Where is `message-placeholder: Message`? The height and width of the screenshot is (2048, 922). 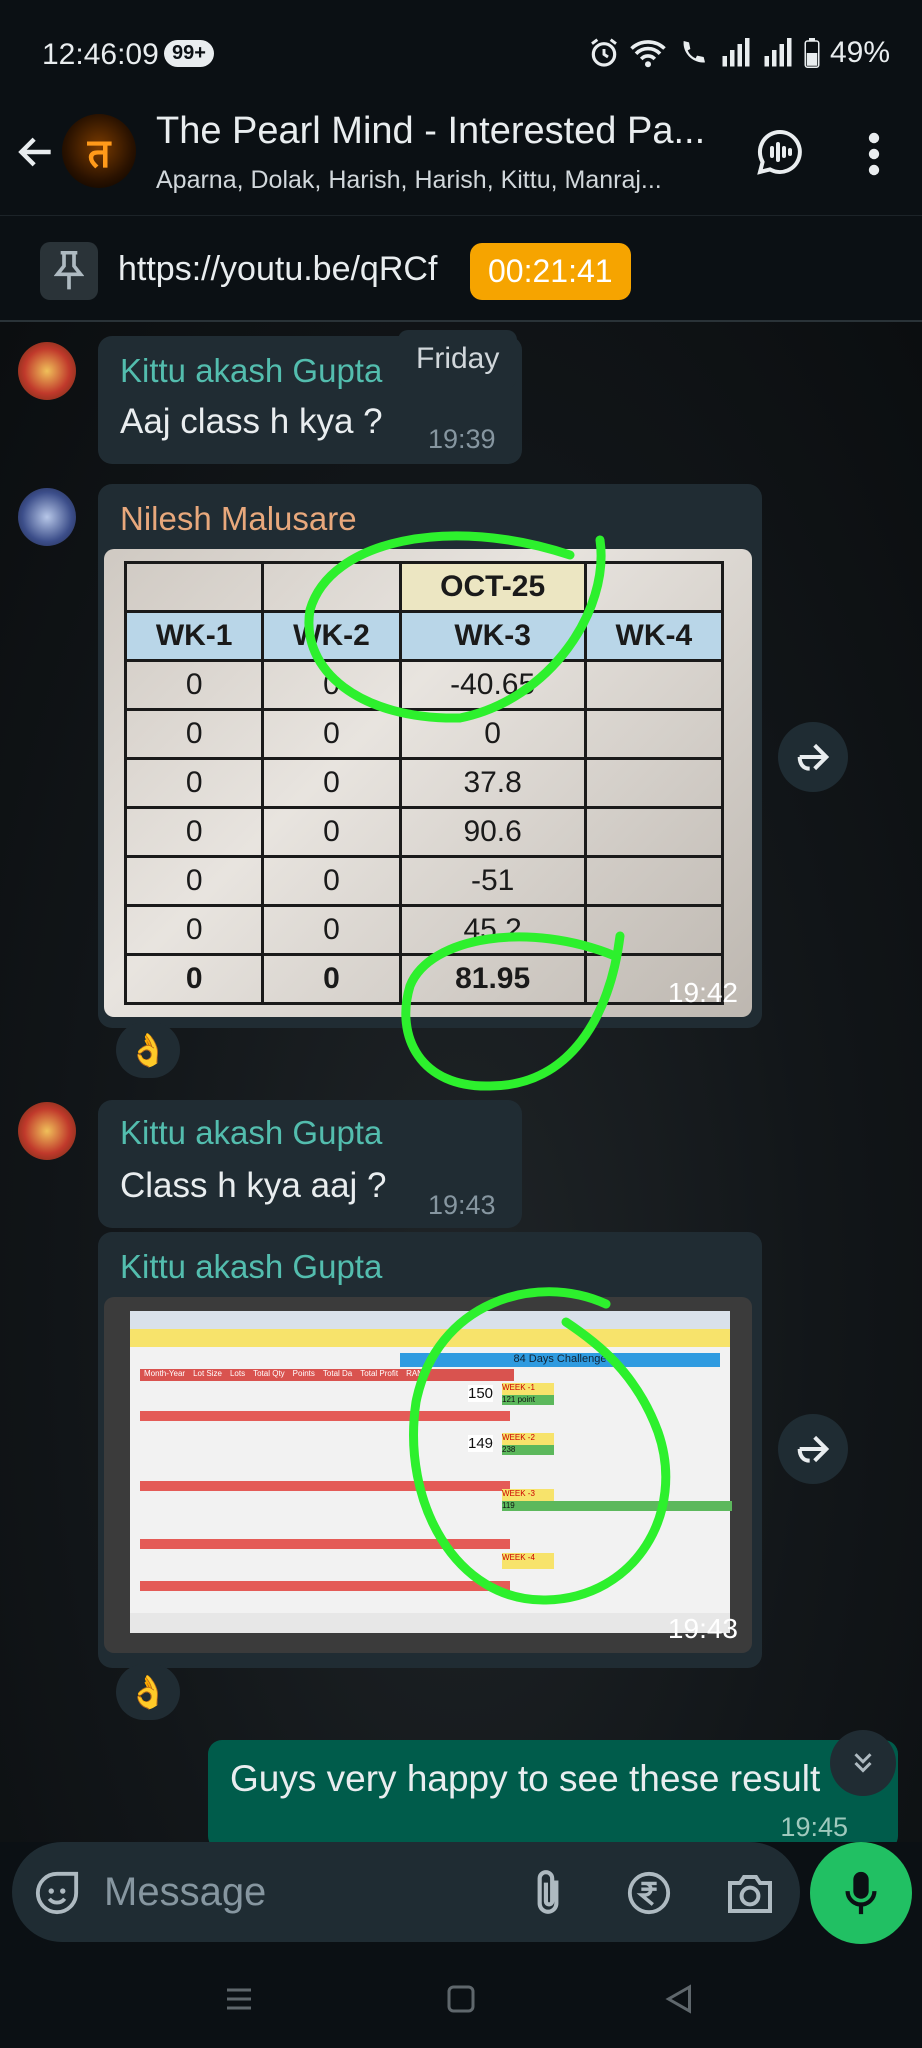 message-placeholder: Message is located at coordinates (185, 1892).